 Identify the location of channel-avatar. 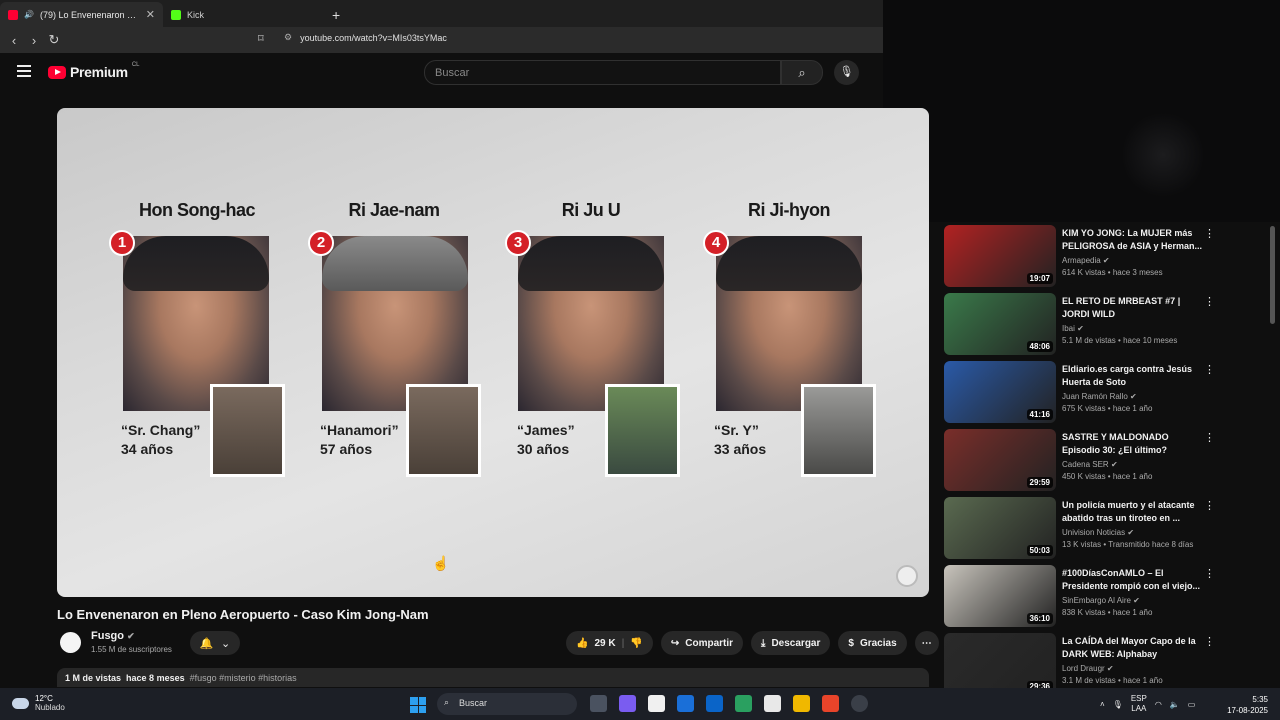
(70, 642).